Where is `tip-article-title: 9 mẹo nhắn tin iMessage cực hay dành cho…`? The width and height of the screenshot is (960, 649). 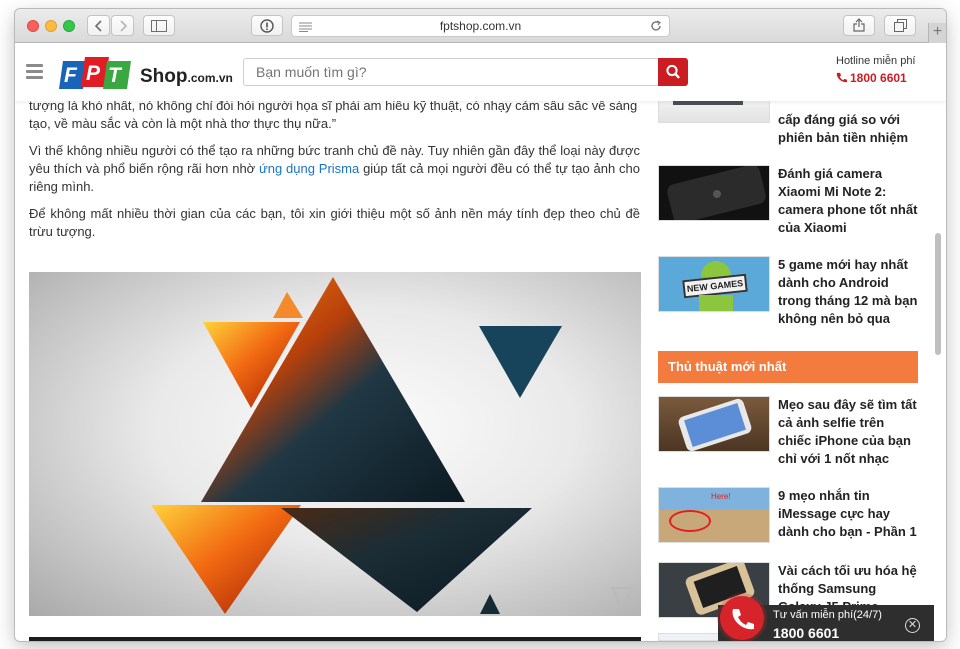
tip-article-title: 9 mẹo nhắn tin iMessage cực hay dành cho… is located at coordinates (848, 514).